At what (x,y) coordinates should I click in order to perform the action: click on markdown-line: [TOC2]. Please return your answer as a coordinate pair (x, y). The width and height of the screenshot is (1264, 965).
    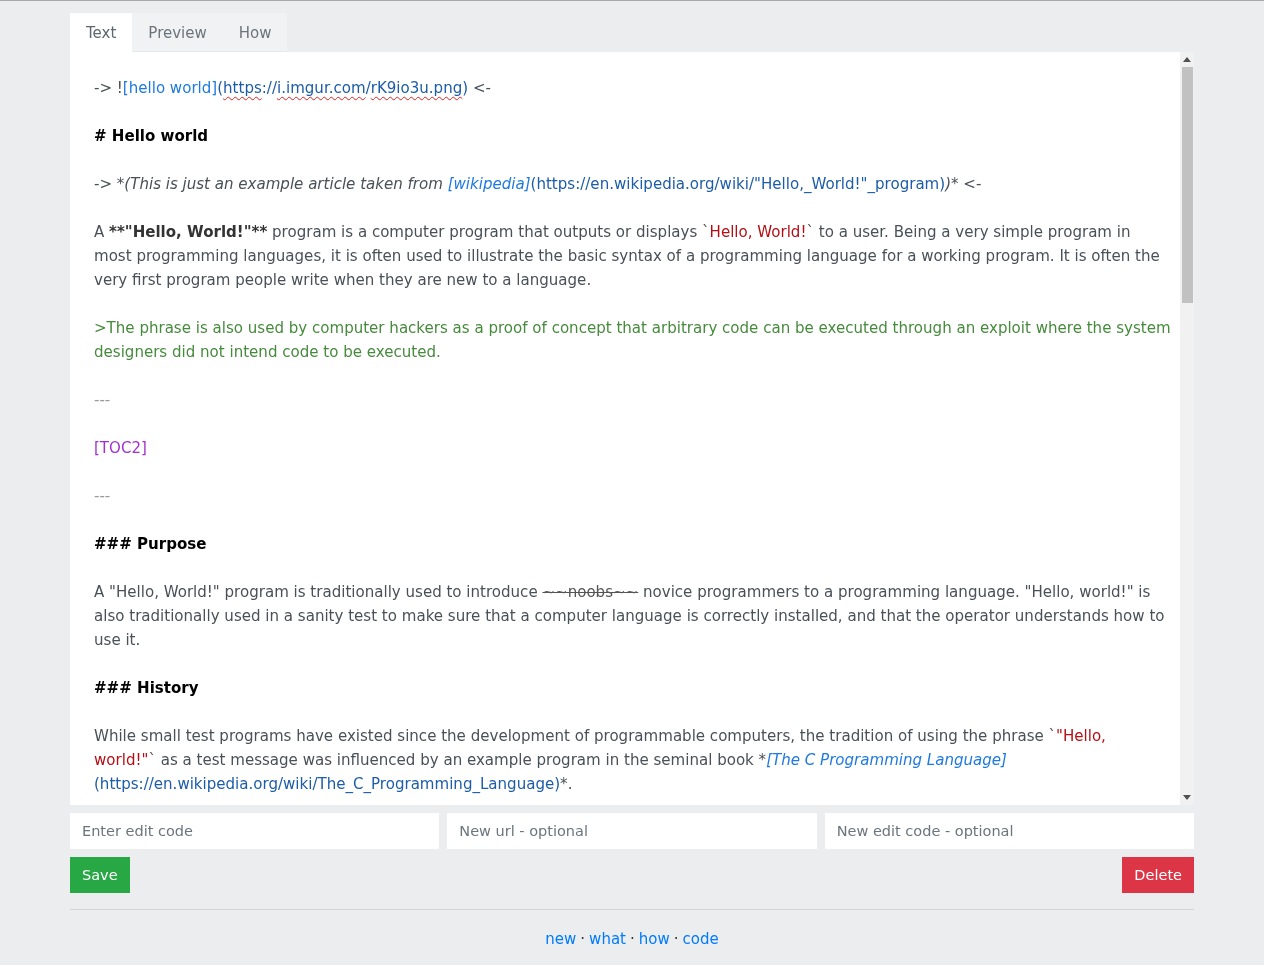
    Looking at the image, I should click on (121, 448).